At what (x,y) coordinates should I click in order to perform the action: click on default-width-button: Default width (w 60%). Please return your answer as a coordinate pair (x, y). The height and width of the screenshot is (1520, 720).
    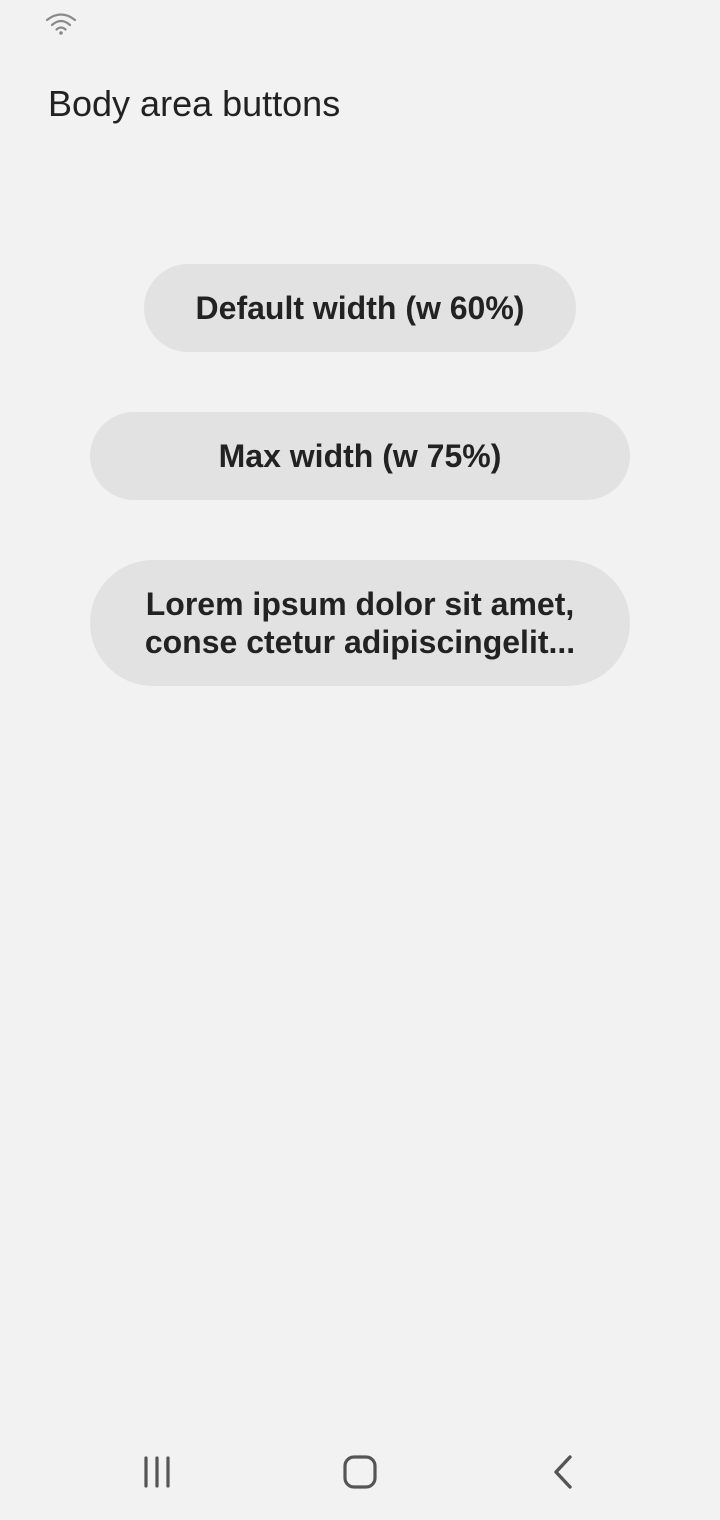
    Looking at the image, I should click on (360, 308).